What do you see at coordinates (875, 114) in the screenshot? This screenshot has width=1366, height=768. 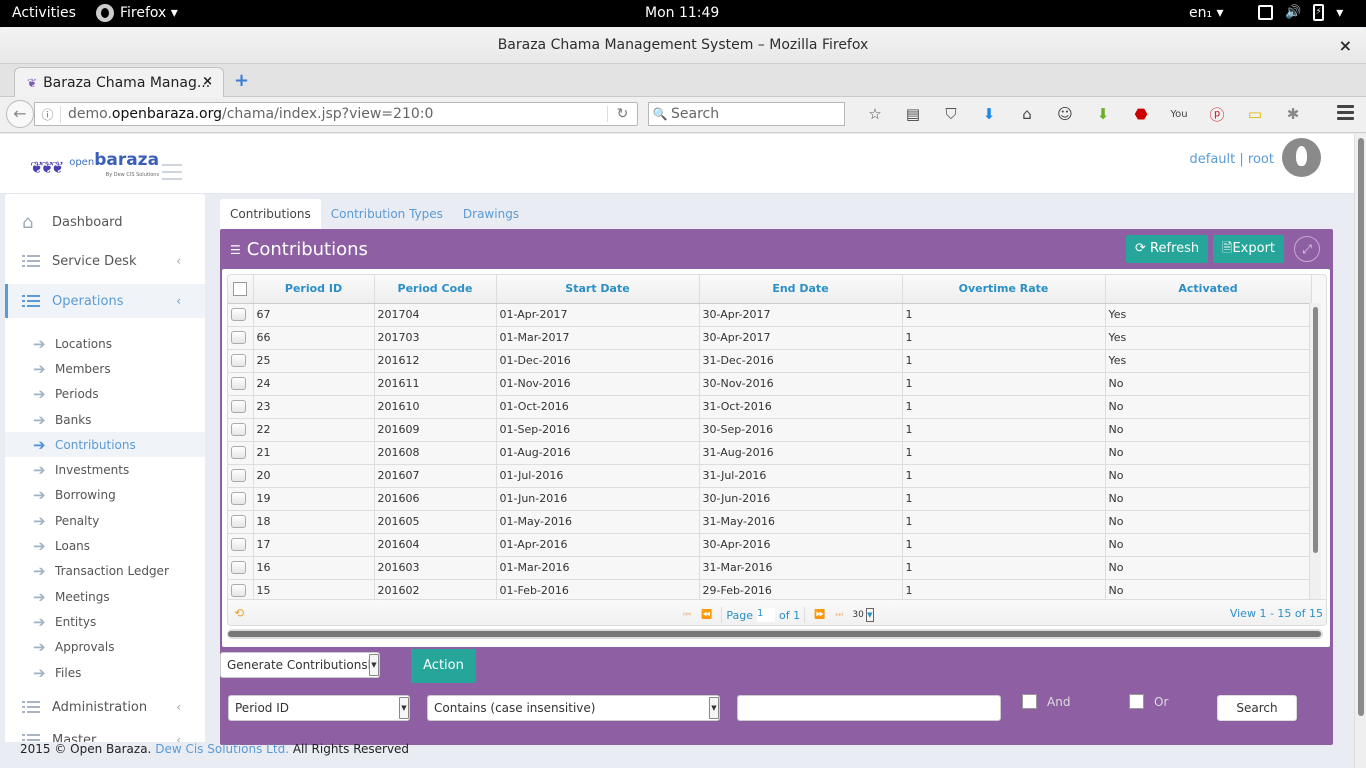 I see `bookmark-star-icon: ☆` at bounding box center [875, 114].